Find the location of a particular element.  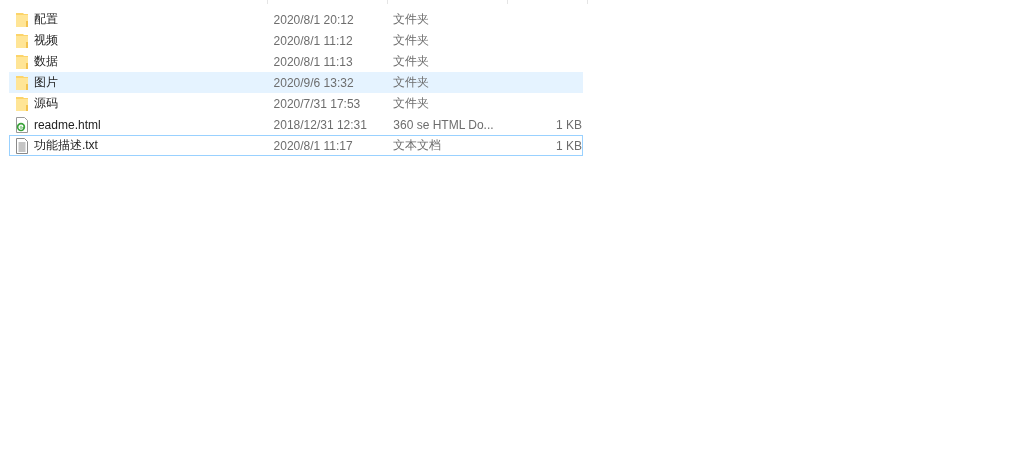

file-name: 配置 is located at coordinates (46, 19).